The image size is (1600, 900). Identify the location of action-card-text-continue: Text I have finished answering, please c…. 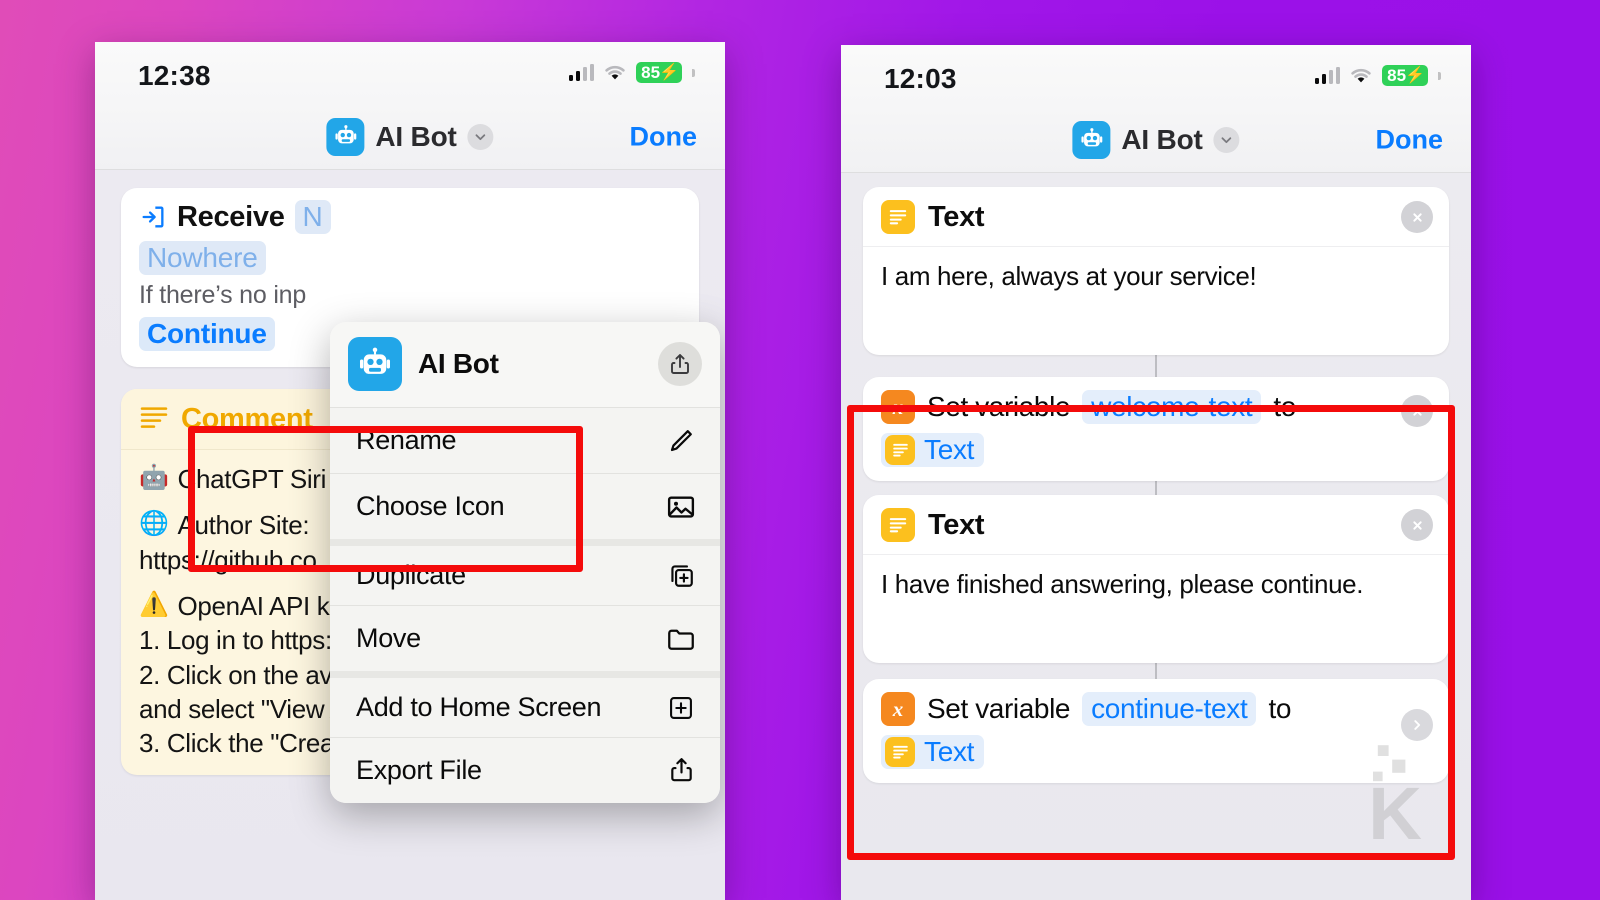
(1156, 579).